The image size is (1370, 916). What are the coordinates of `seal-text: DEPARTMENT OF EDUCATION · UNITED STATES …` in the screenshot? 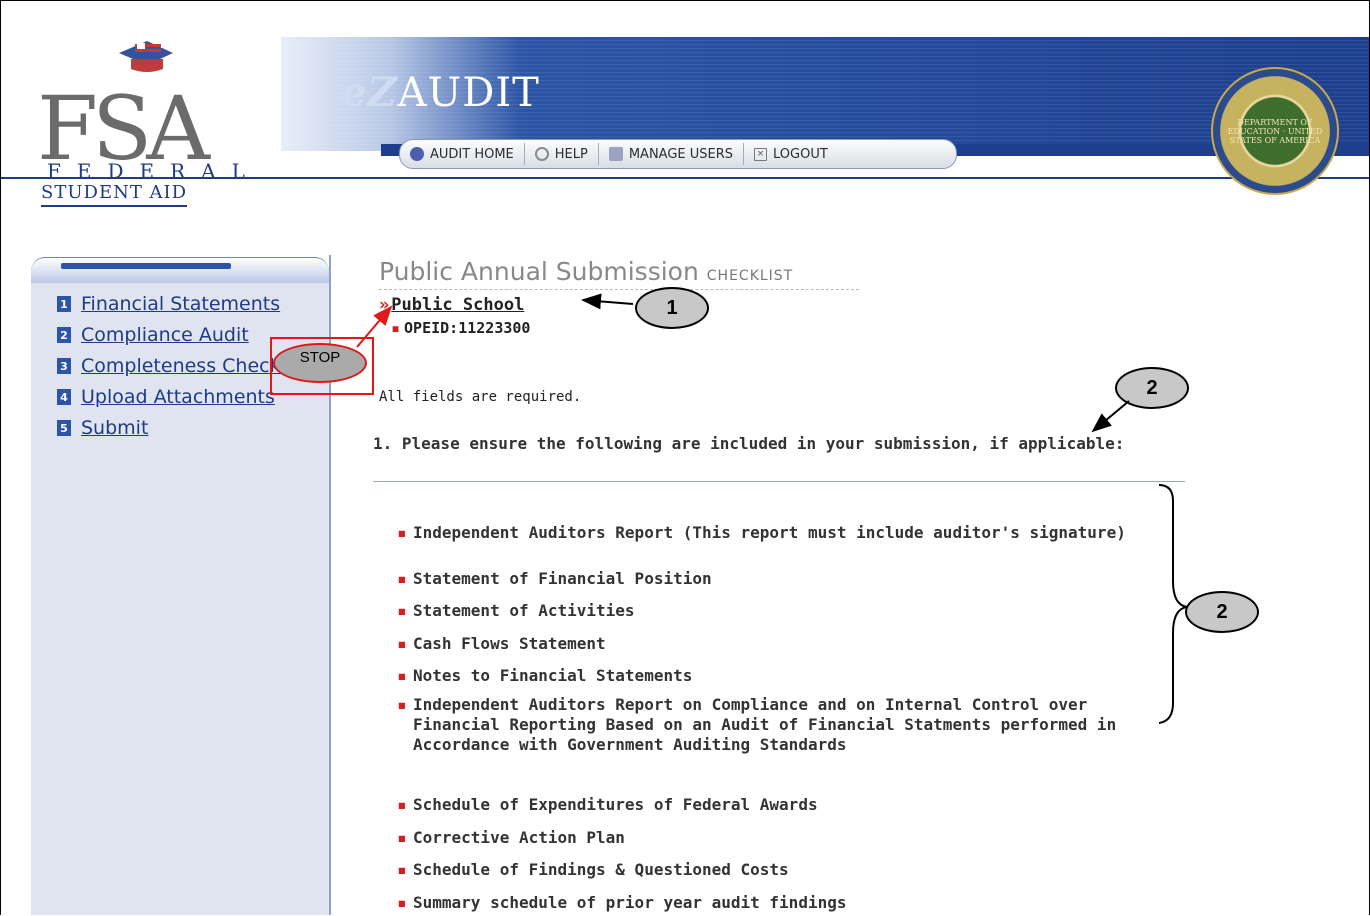 It's located at (1275, 131).